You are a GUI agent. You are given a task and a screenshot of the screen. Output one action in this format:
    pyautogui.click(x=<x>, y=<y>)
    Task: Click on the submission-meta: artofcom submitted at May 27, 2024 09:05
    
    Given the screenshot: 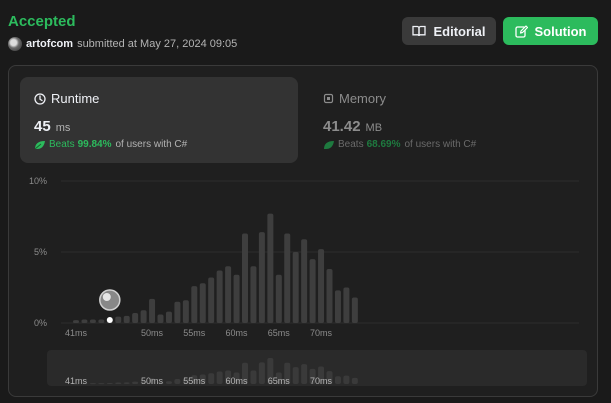 What is the action you would take?
    pyautogui.click(x=122, y=44)
    